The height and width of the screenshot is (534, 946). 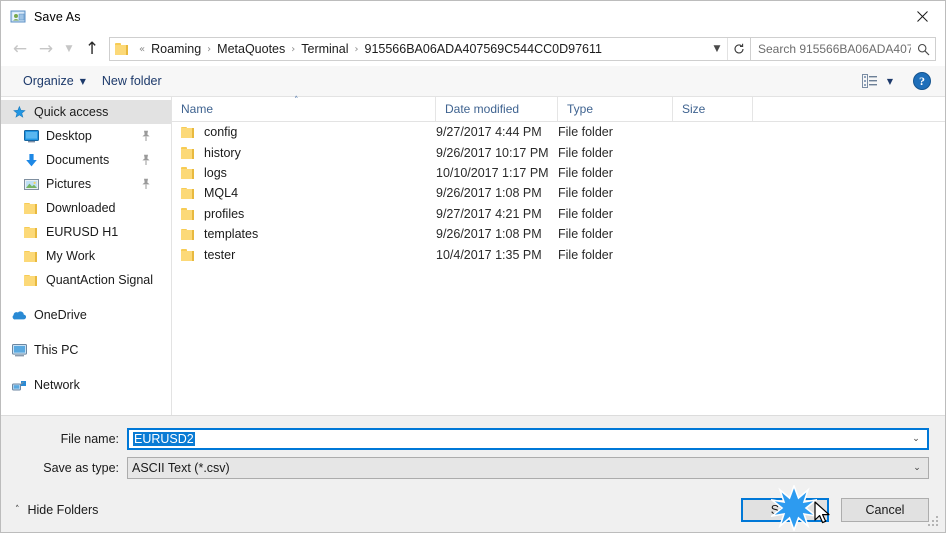 What do you see at coordinates (304, 255) in the screenshot?
I see `file-name-cell: tester` at bounding box center [304, 255].